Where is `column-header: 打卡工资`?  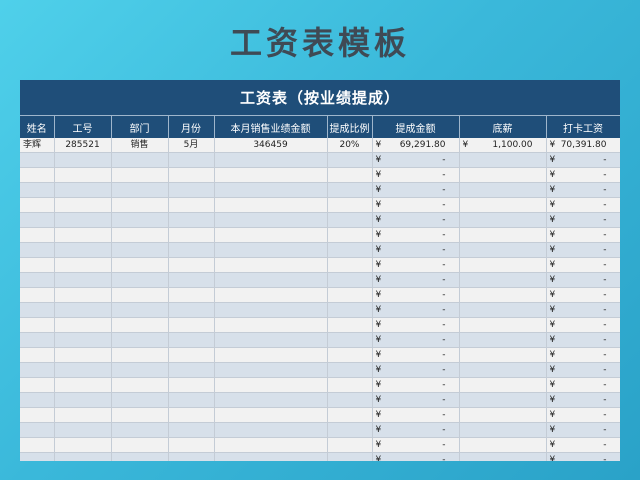
column-header: 打卡工资 is located at coordinates (583, 126).